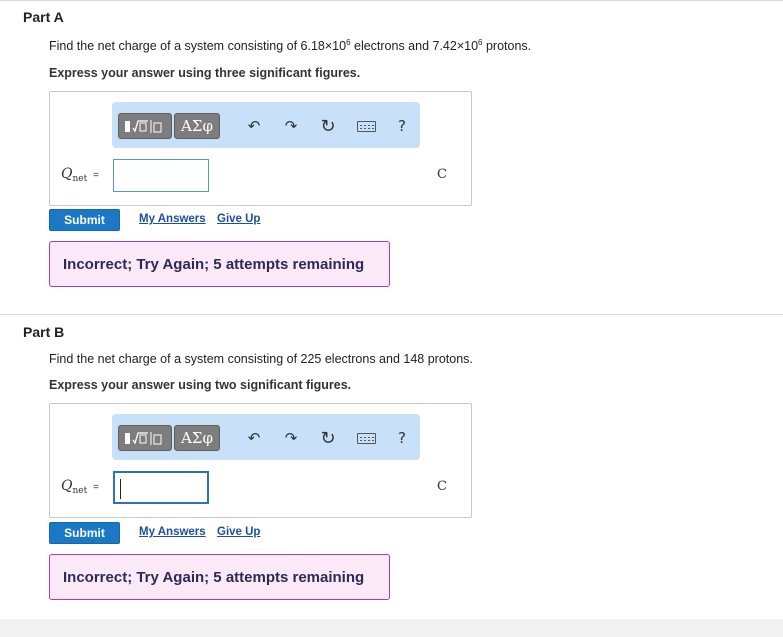 This screenshot has width=783, height=637. What do you see at coordinates (43, 17) in the screenshot?
I see `part-a-title: Part A` at bounding box center [43, 17].